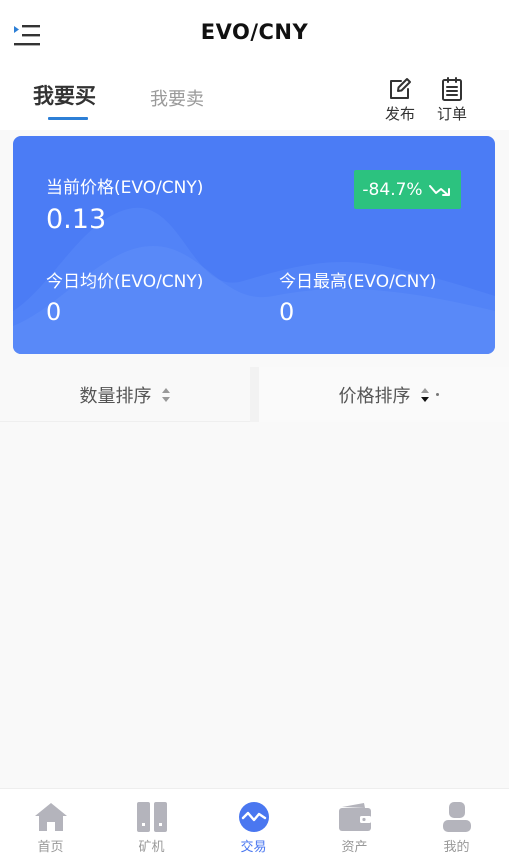 The height and width of the screenshot is (862, 509). Describe the element at coordinates (452, 89) in the screenshot. I see `order-list-icon` at that location.